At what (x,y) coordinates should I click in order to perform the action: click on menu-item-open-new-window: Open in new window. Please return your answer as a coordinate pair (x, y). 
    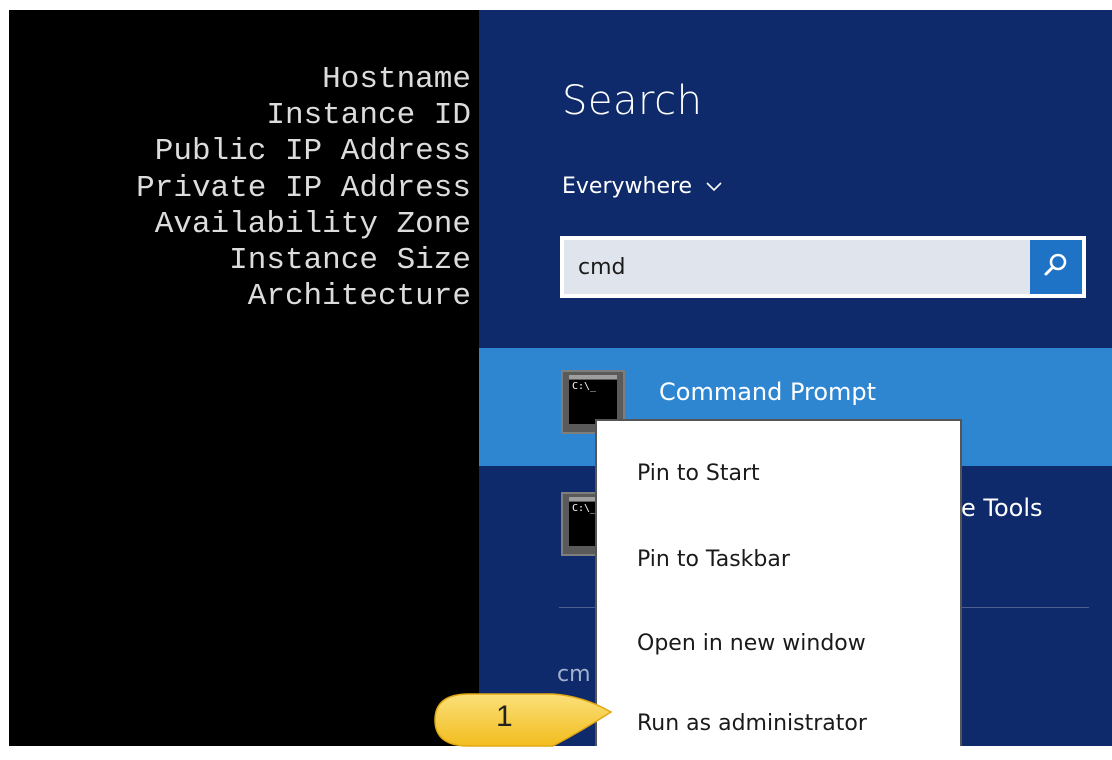
    Looking at the image, I should click on (751, 643).